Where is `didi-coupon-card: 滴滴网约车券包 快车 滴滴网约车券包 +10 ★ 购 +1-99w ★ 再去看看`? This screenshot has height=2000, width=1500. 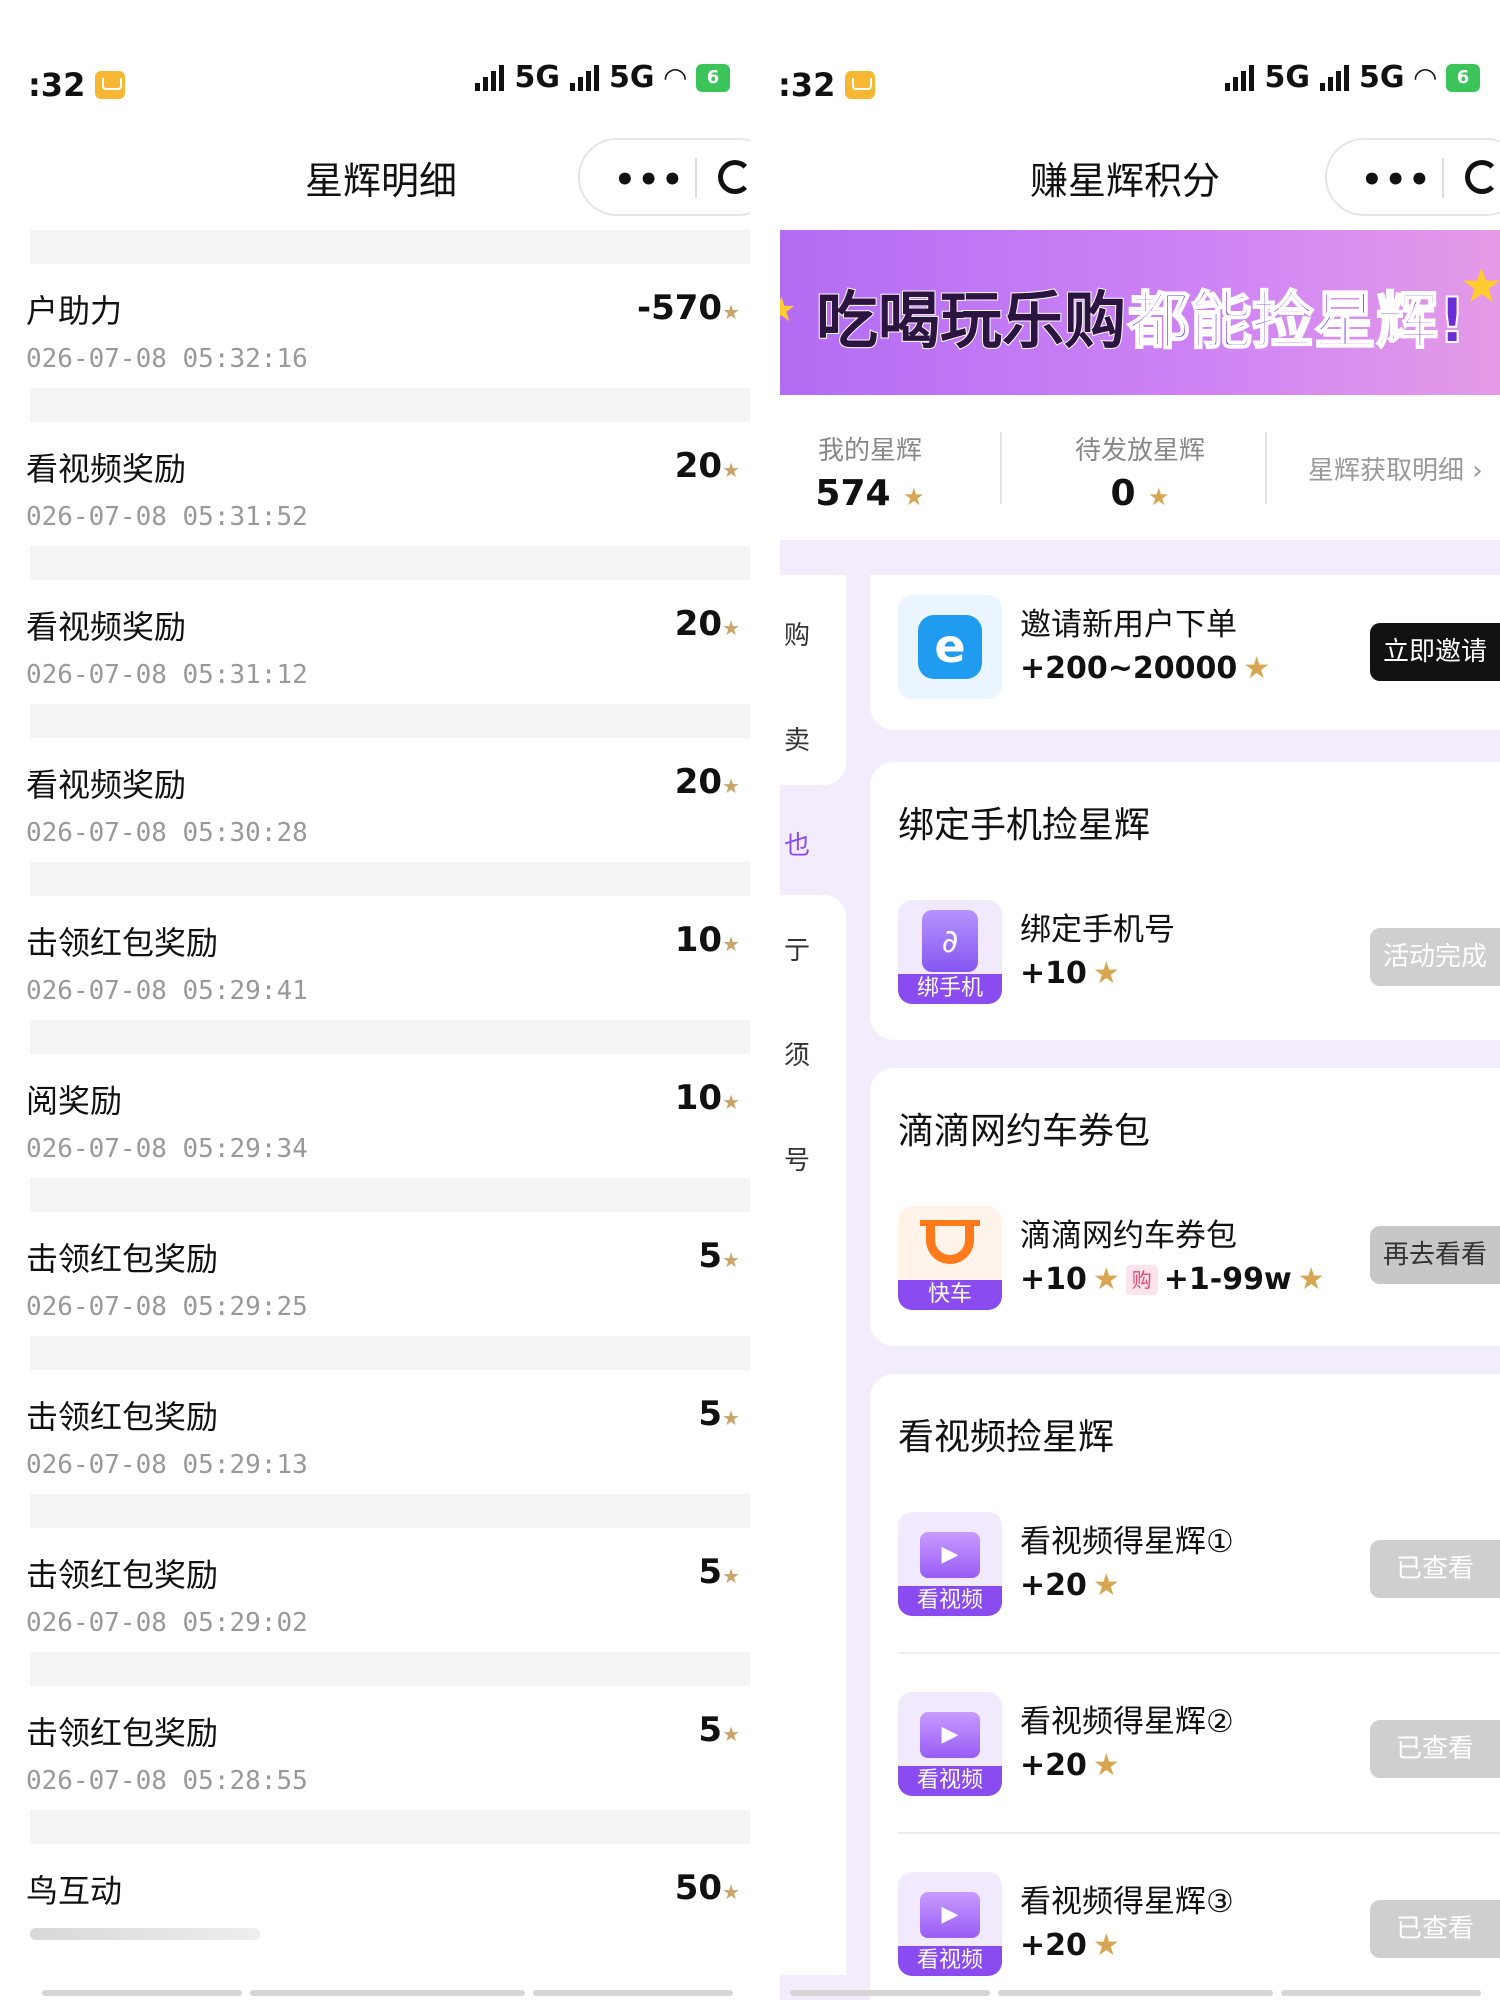 didi-coupon-card: 滴滴网约车券包 快车 滴滴网约车券包 +10 ★ 购 +1-99w ★ 再去看看 is located at coordinates (1185, 1207).